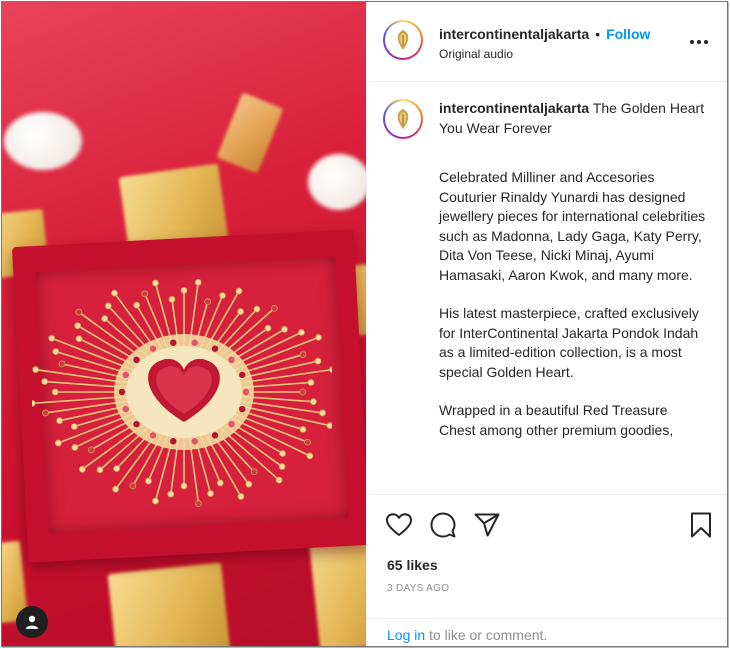  What do you see at coordinates (547, 556) in the screenshot?
I see `post-actions: 65 likes 3 DAYS AGO` at bounding box center [547, 556].